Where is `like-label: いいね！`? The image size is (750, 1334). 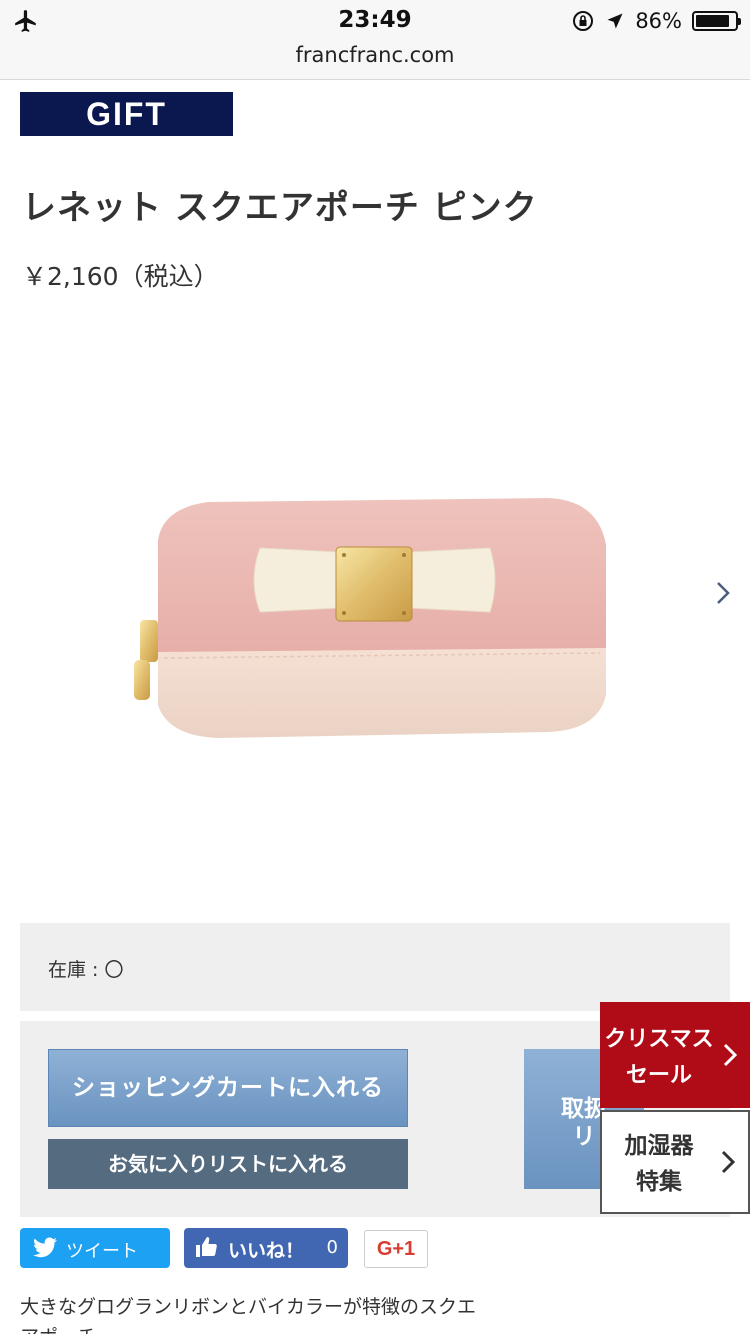 like-label: いいね！ is located at coordinates (266, 1251).